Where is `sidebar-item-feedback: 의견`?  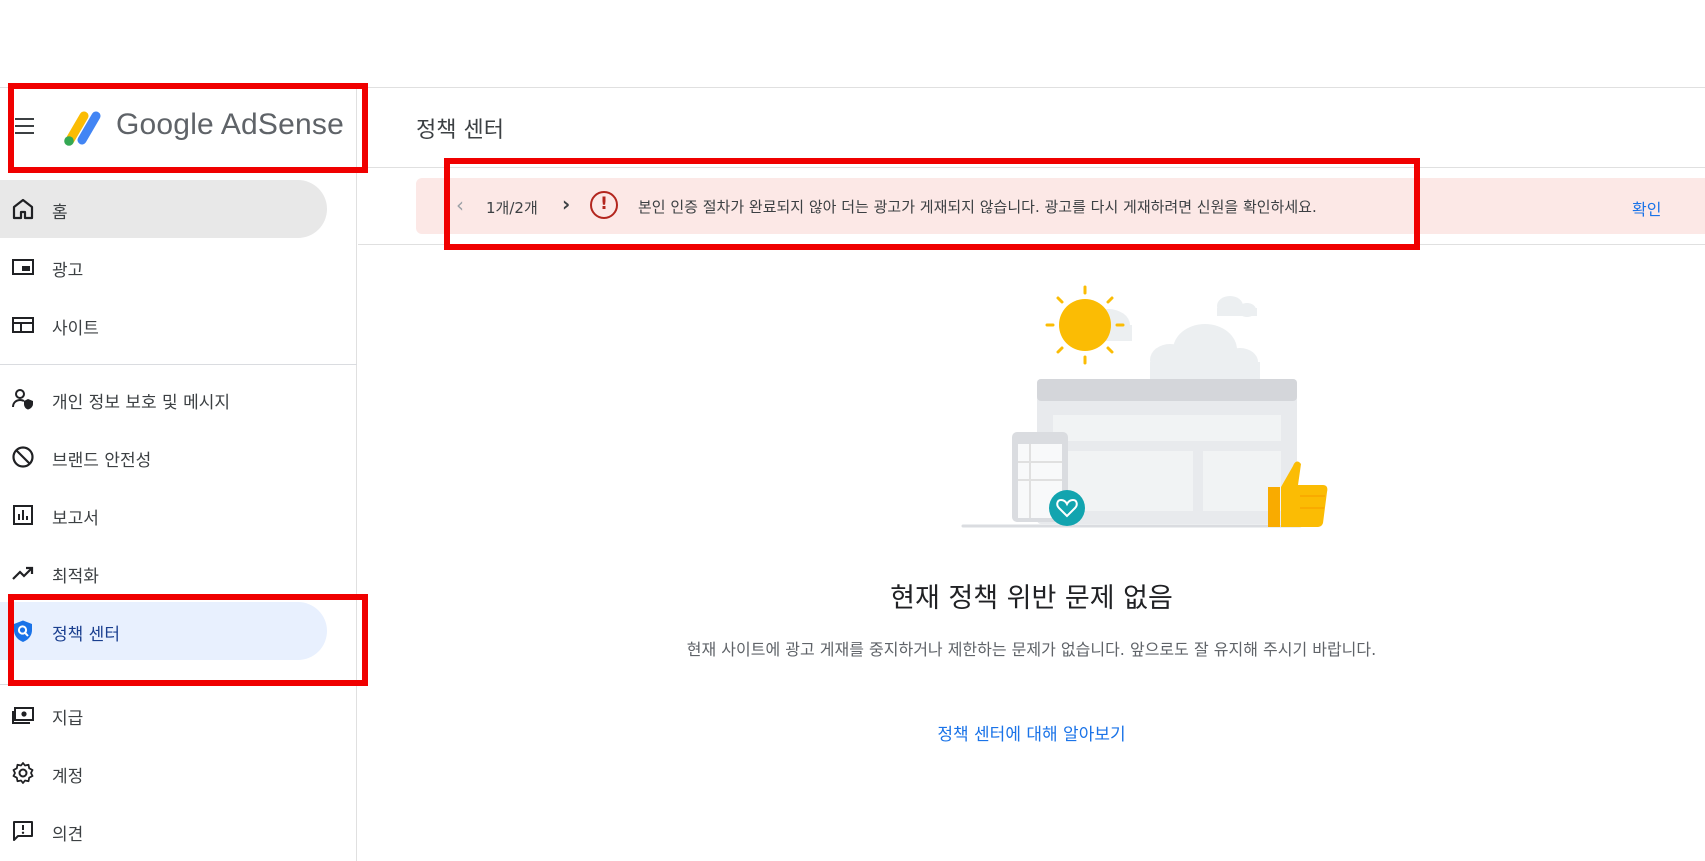 sidebar-item-feedback: 의견 is located at coordinates (163, 831).